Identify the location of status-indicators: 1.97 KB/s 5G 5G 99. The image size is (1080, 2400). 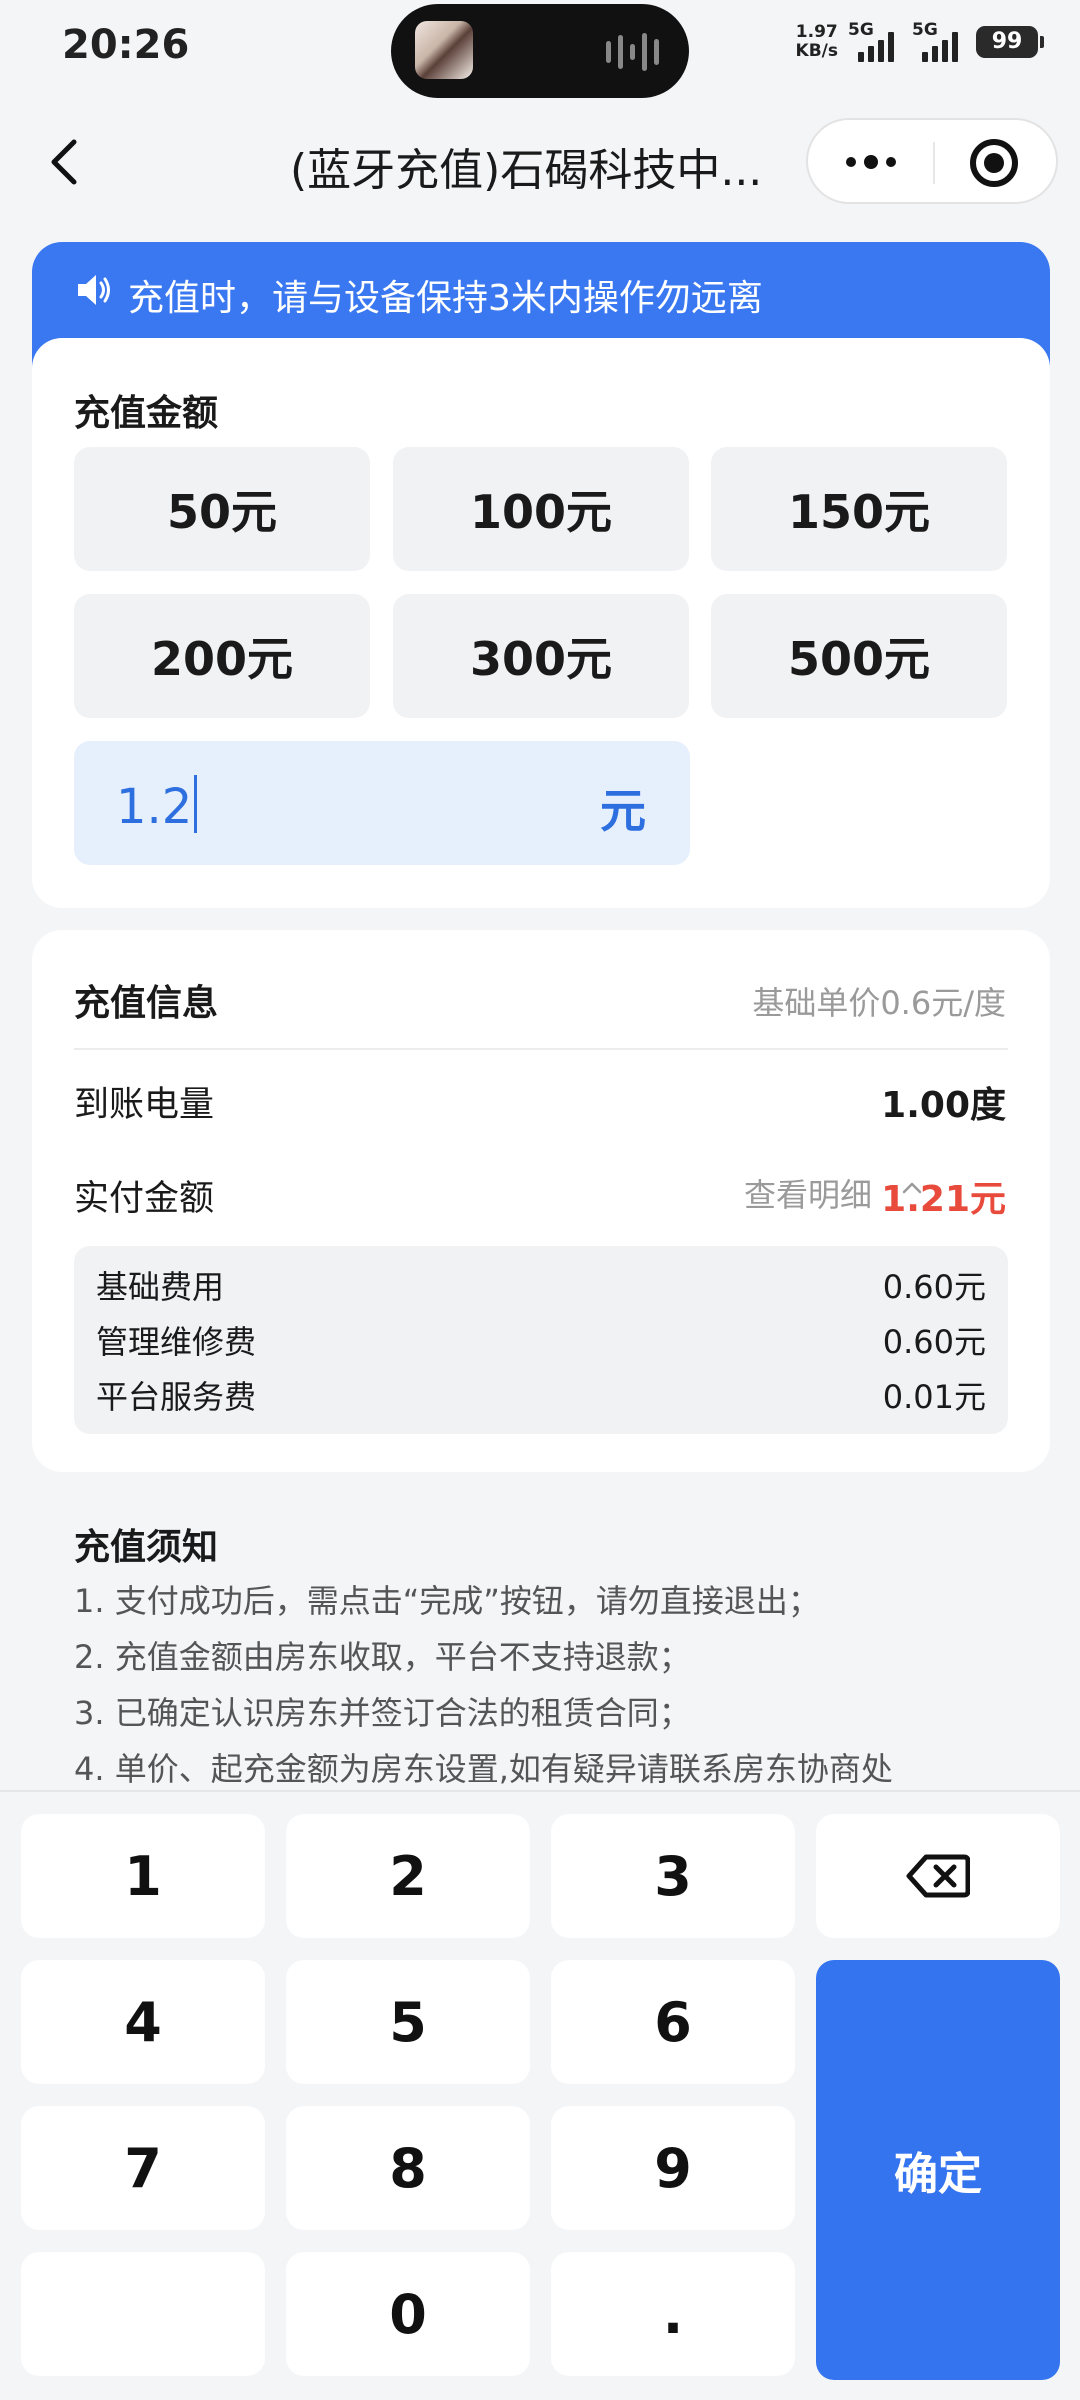
(919, 41).